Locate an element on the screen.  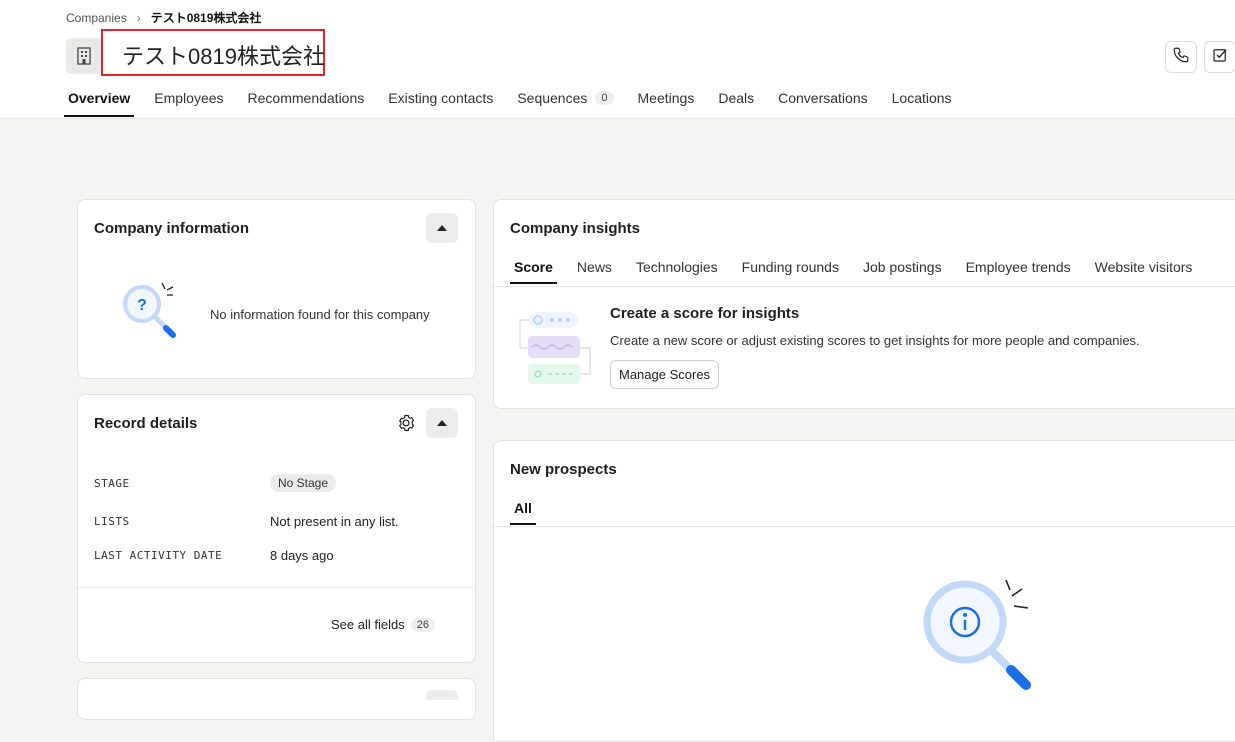
tab-label: Overview is located at coordinates (99, 98).